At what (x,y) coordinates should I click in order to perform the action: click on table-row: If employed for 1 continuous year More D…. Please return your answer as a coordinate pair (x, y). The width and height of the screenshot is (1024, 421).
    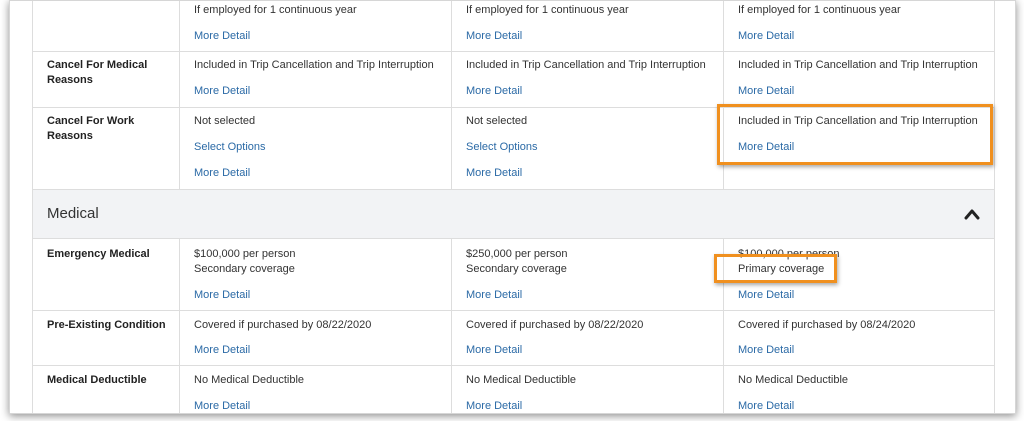
    Looking at the image, I should click on (513, 26).